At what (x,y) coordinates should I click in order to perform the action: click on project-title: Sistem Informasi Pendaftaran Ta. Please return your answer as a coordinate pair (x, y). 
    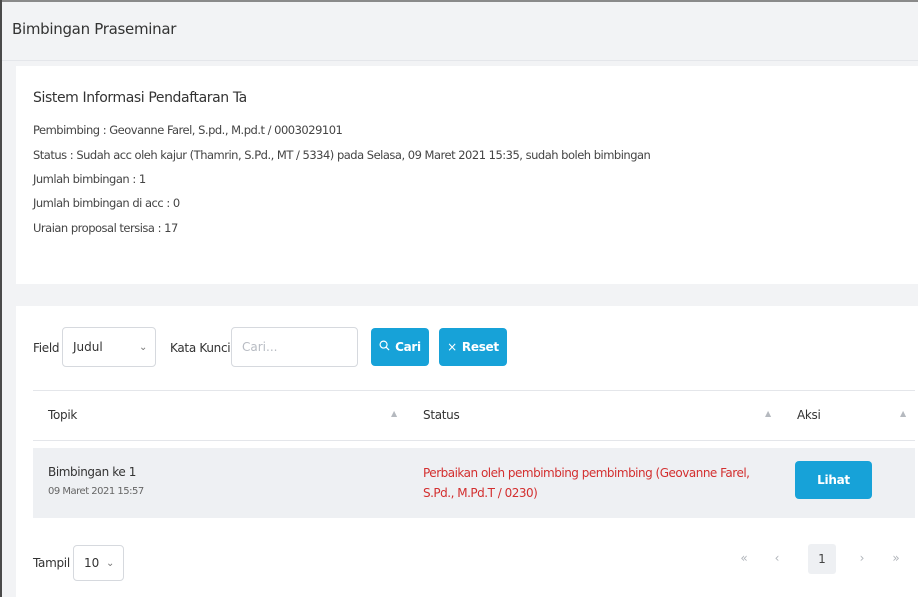
    Looking at the image, I should click on (140, 98).